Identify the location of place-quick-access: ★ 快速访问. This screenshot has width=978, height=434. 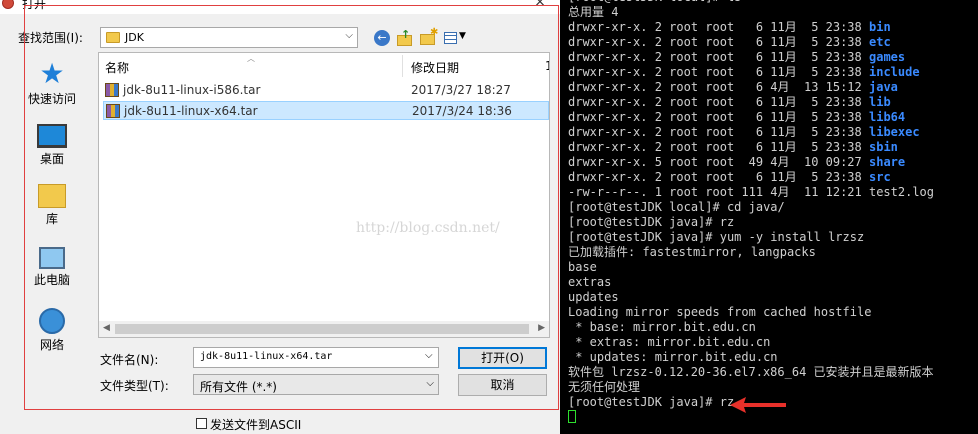
(52, 83).